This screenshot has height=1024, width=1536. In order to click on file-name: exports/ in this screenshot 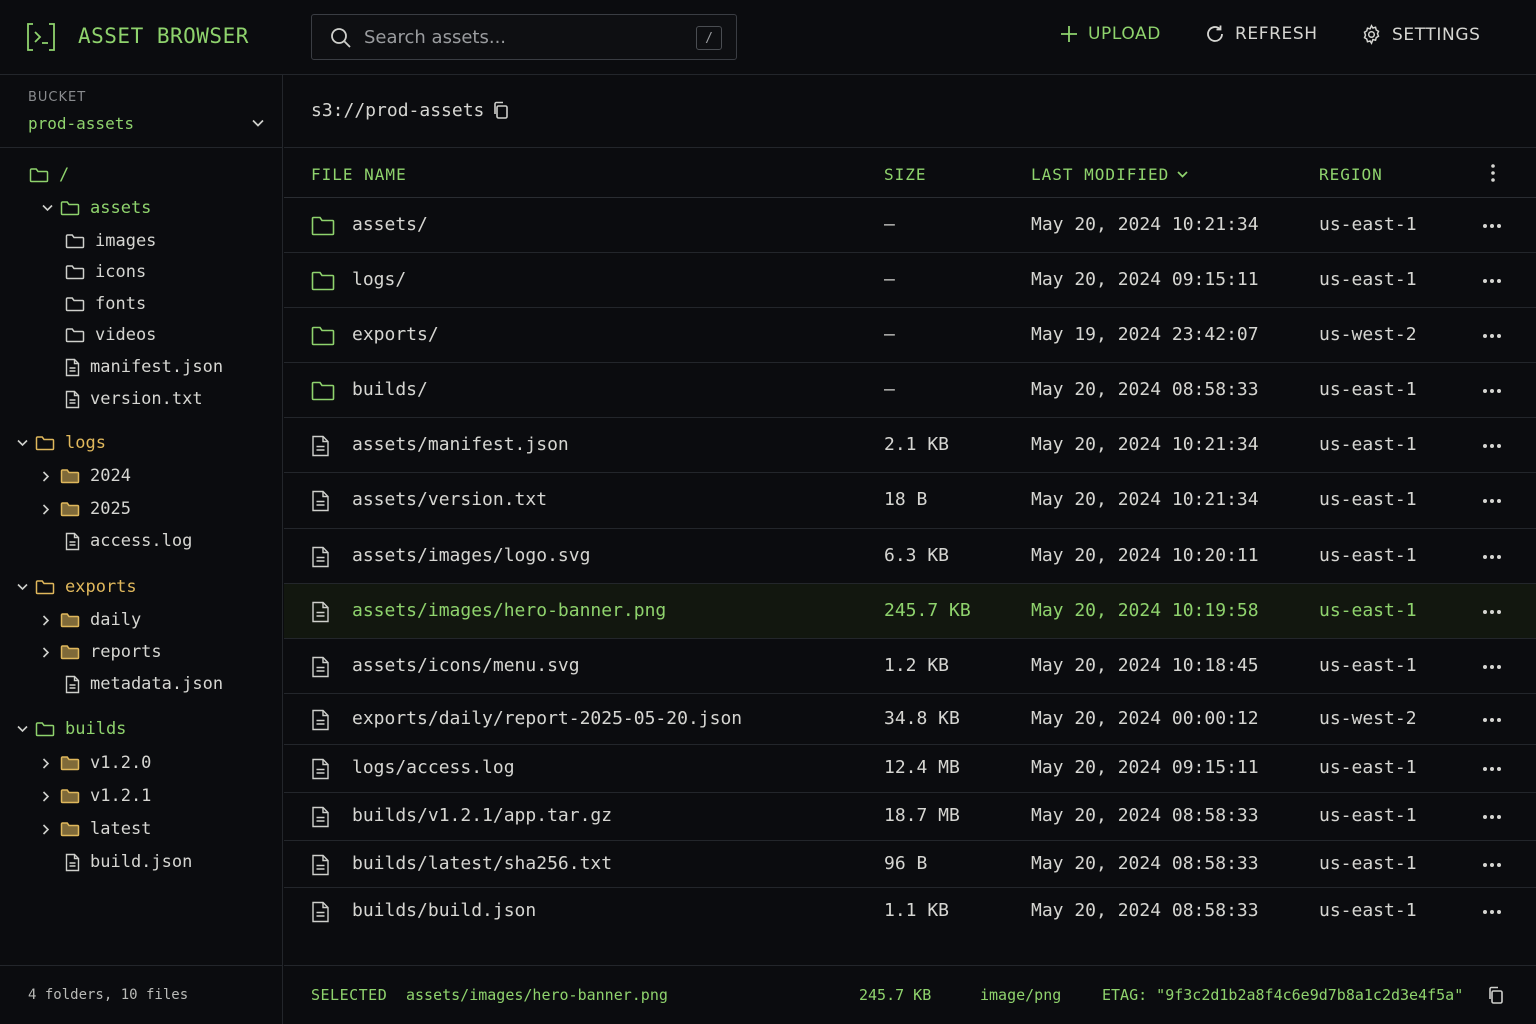, I will do `click(395, 334)`.